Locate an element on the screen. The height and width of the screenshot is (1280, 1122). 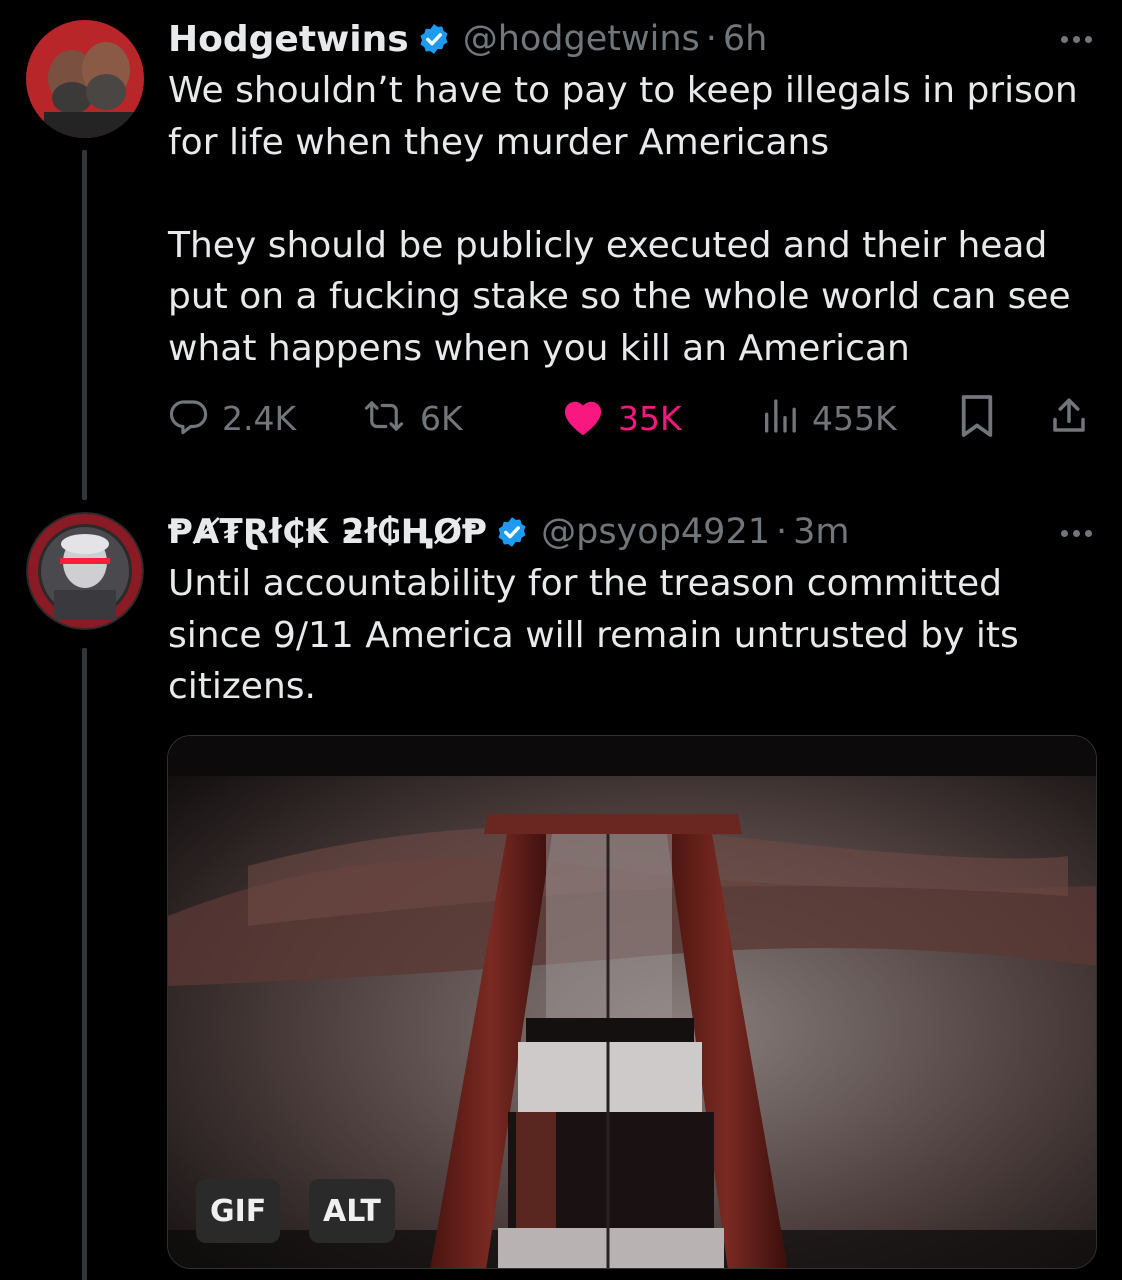
alt-text-button: ALT is located at coordinates (352, 1211).